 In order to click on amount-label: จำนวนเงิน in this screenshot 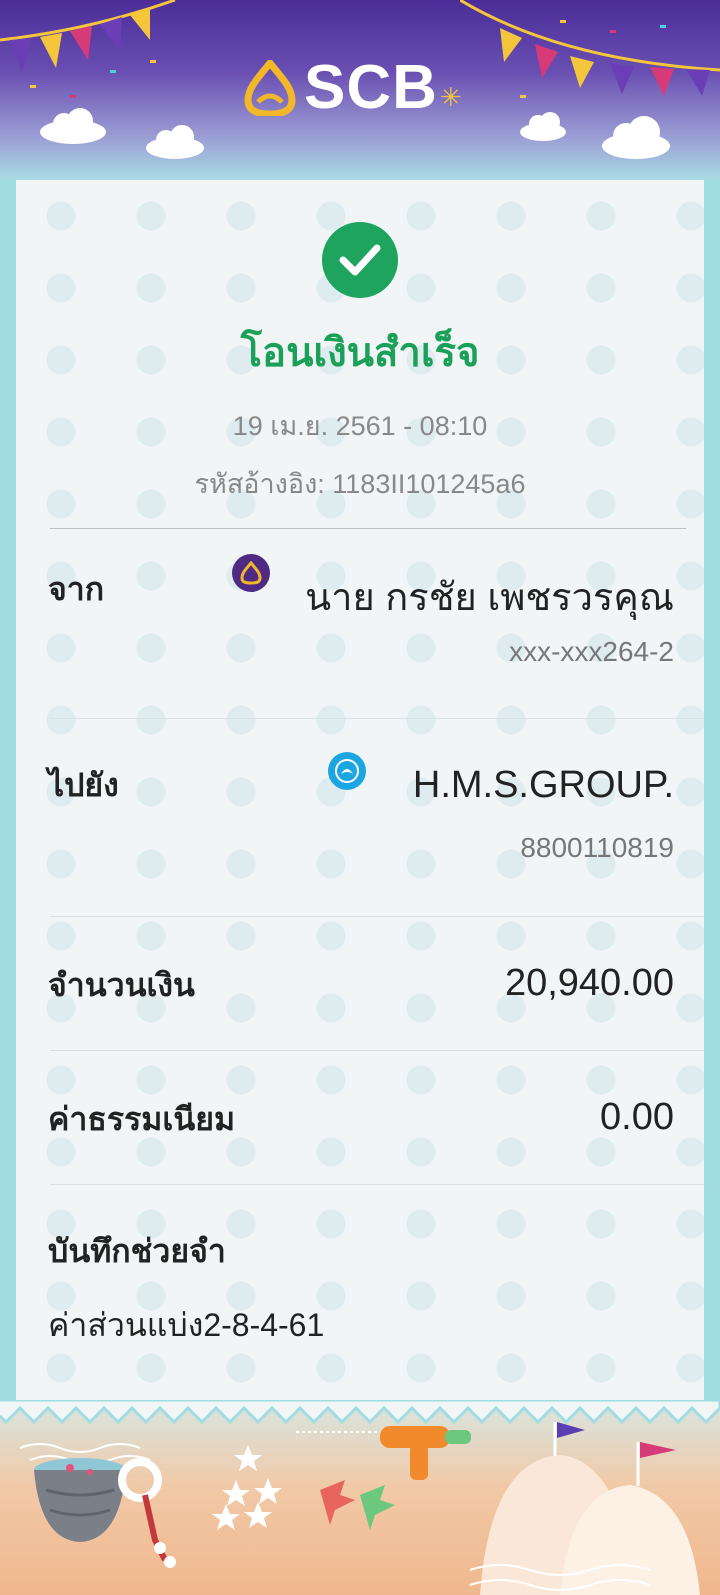, I will do `click(121, 985)`.